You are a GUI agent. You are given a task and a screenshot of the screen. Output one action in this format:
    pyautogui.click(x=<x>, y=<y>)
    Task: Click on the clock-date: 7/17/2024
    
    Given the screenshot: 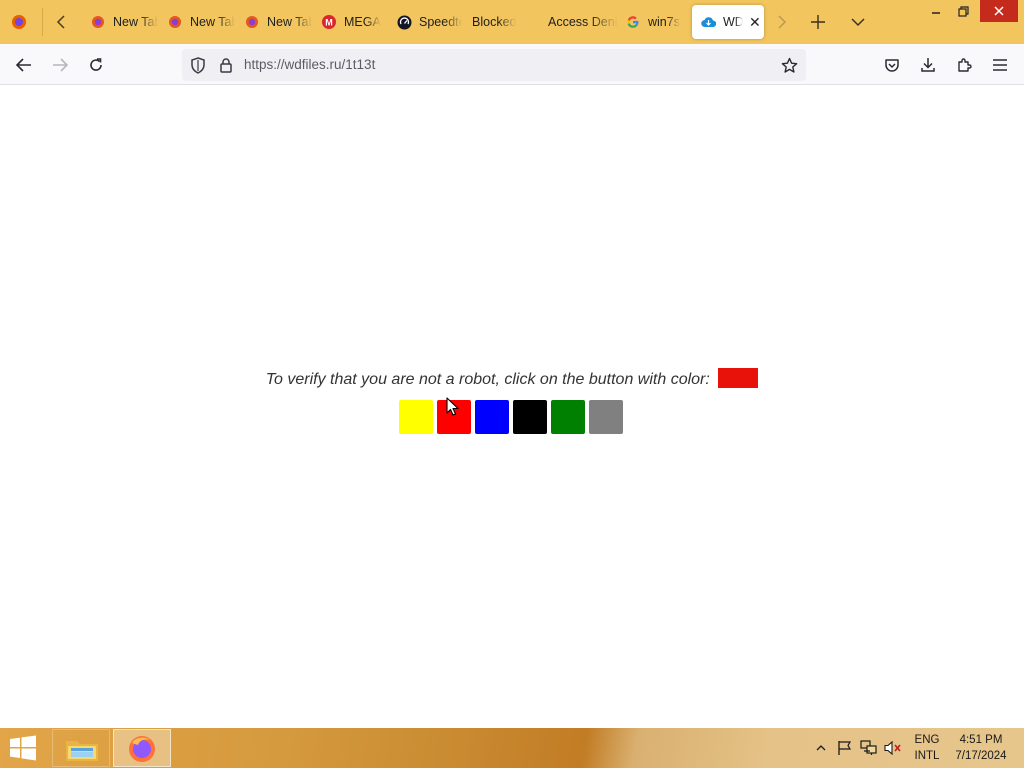 What is the action you would take?
    pyautogui.click(x=981, y=756)
    